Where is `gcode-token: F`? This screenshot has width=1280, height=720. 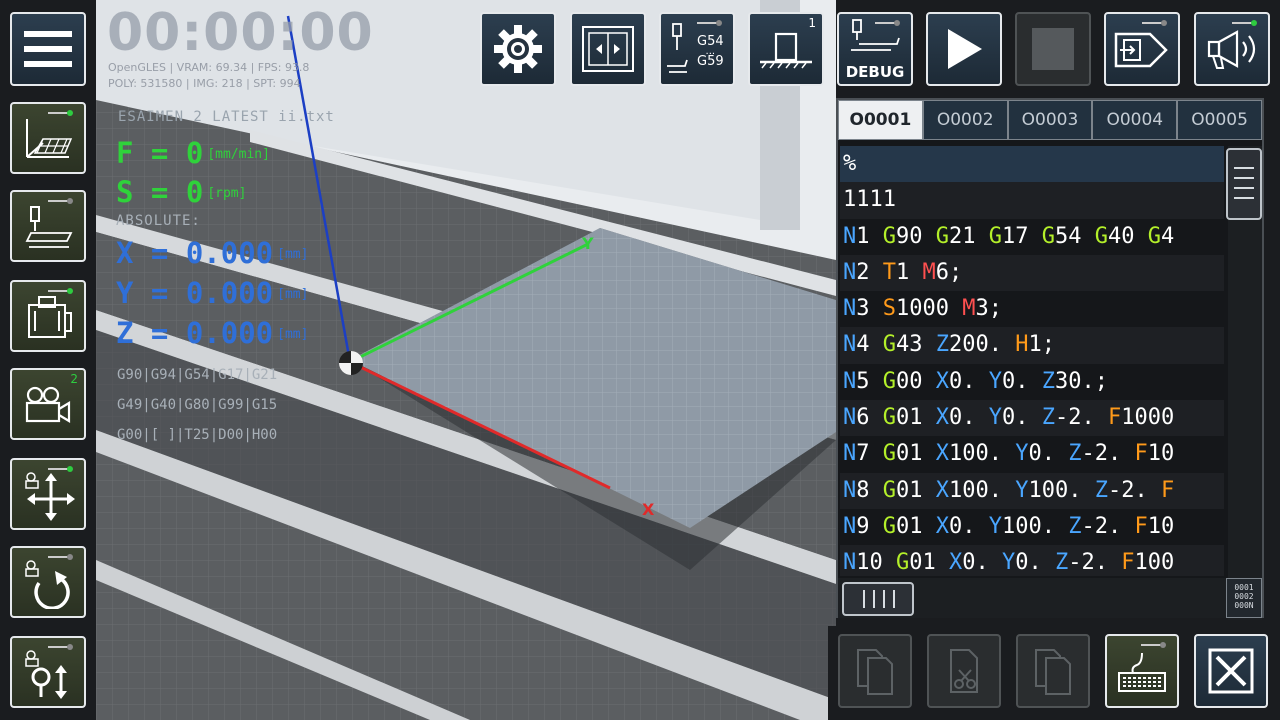 gcode-token: F is located at coordinates (1167, 490).